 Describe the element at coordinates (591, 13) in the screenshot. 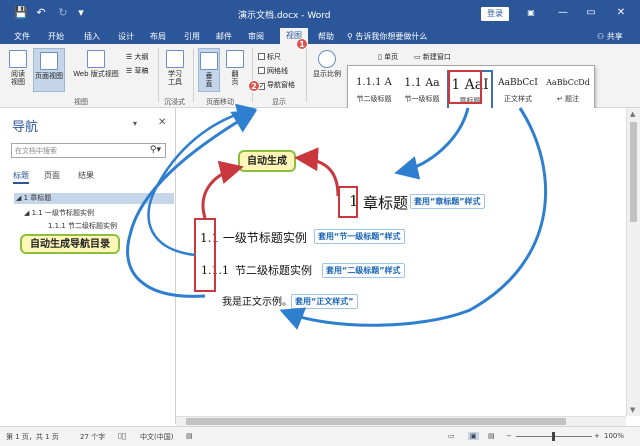

I see `restore-button: ▭` at that location.